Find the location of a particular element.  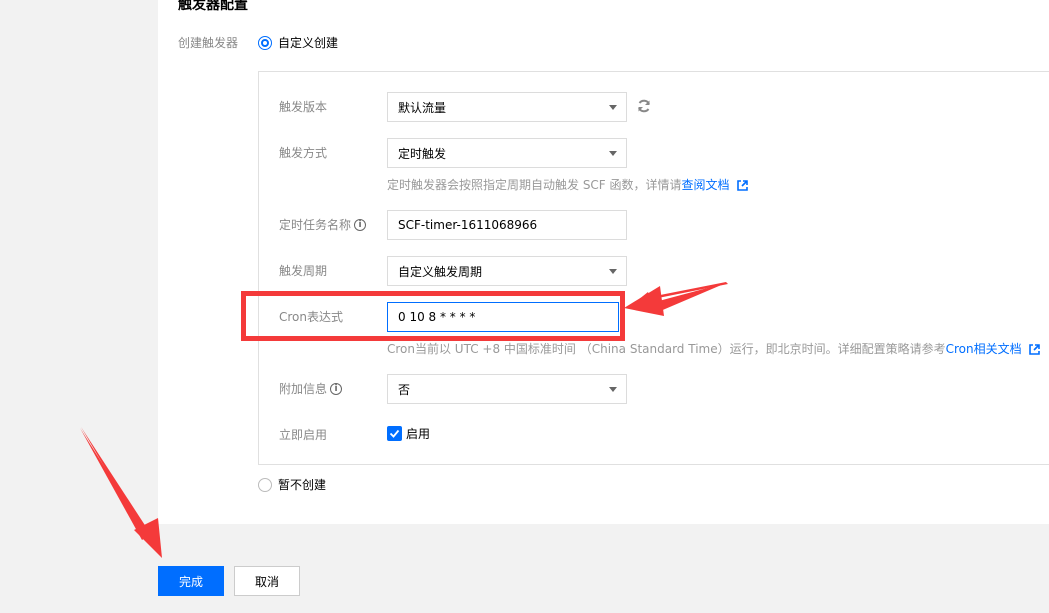

extra-info-value: 否 is located at coordinates (404, 389).